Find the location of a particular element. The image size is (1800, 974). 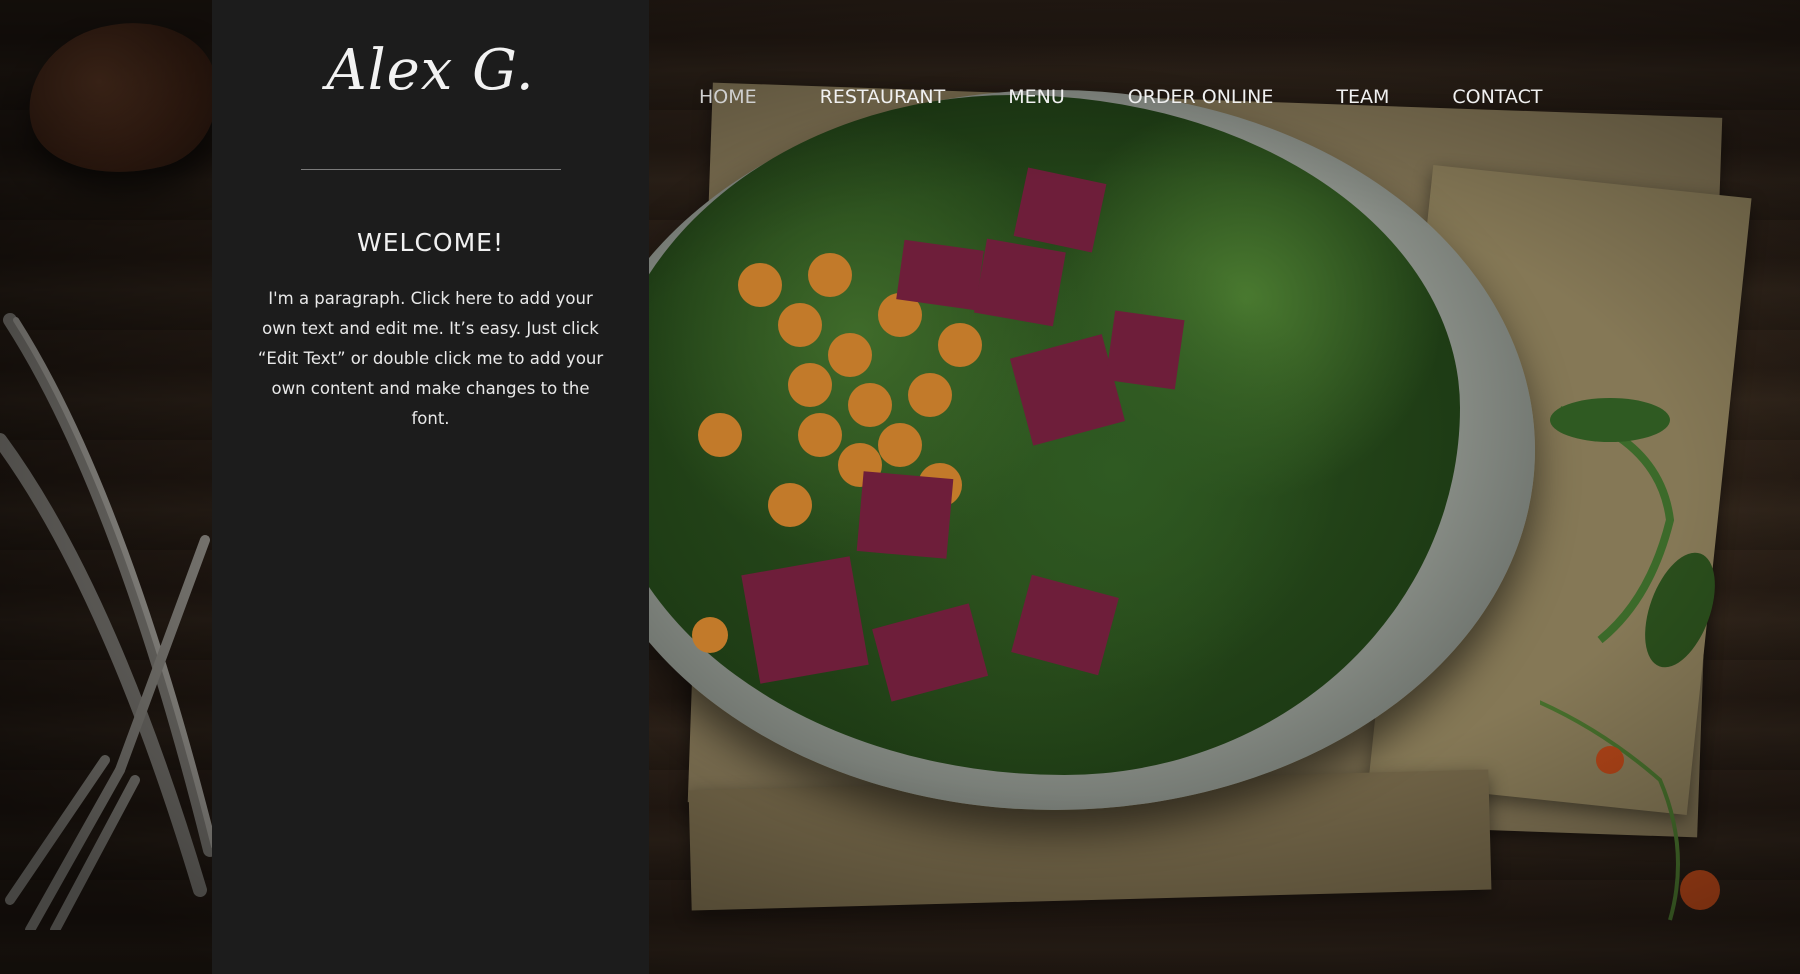

divider-line is located at coordinates (431, 169).